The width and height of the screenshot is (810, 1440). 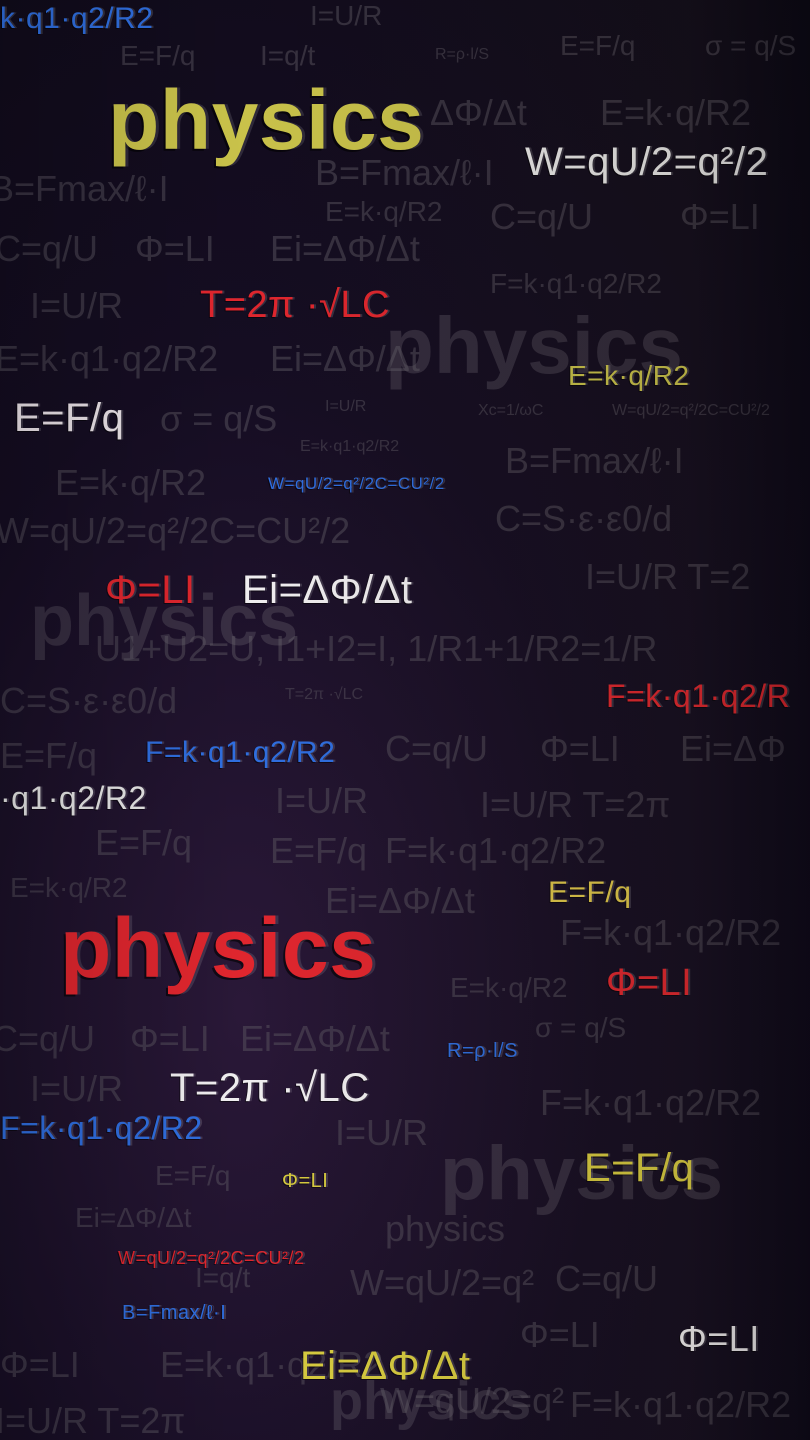 What do you see at coordinates (218, 948) in the screenshot?
I see `physics-title-red: physics` at bounding box center [218, 948].